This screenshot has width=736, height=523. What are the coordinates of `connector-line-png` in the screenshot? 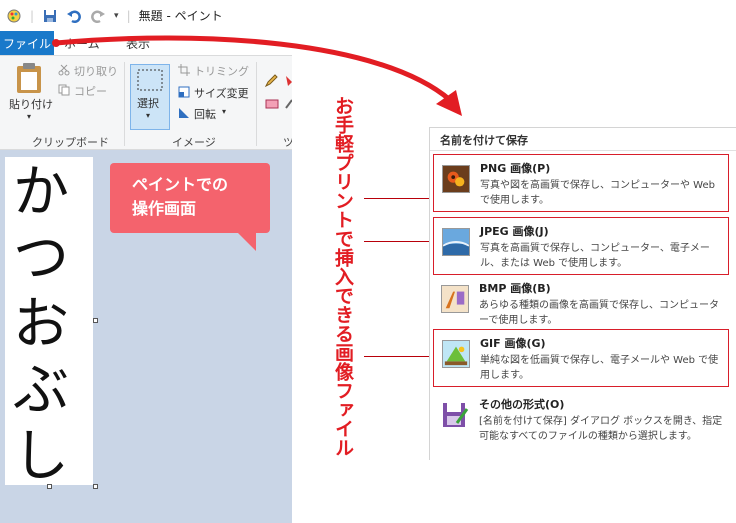 It's located at (398, 198).